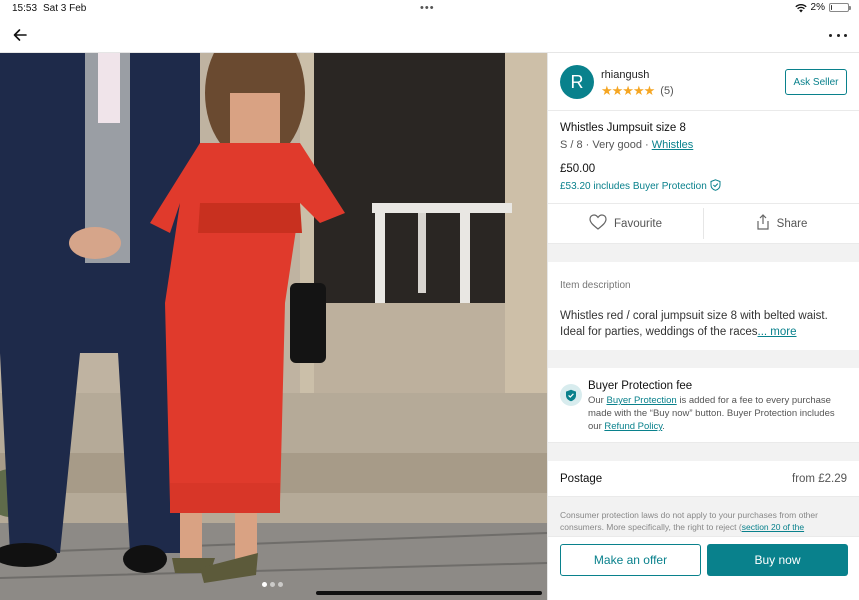  I want to click on battery-percent: 2%, so click(817, 7).